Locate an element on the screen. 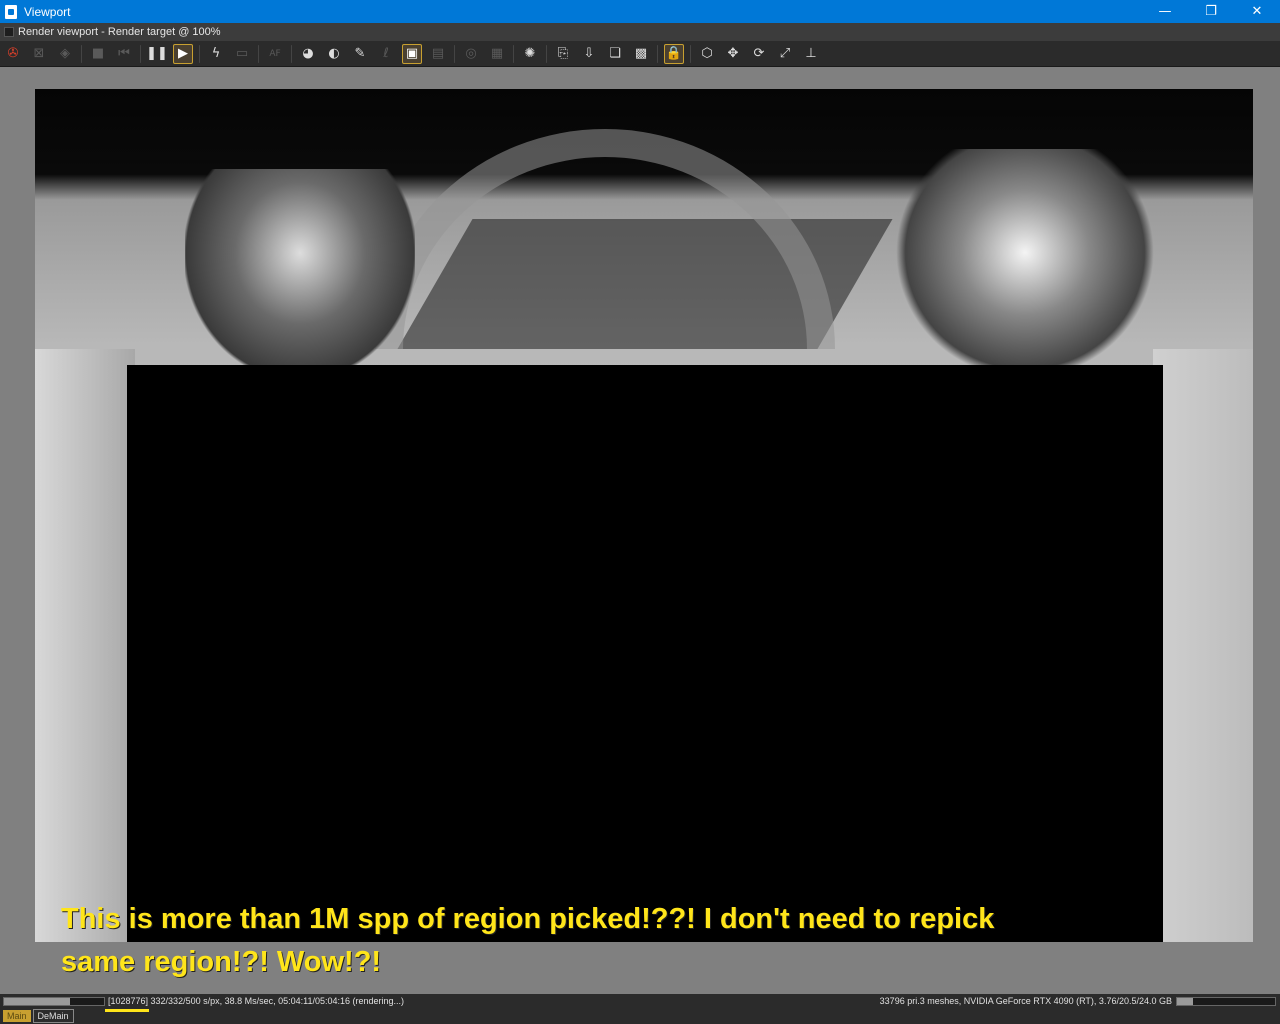  title-bar: Viewport — ❐ ✕ is located at coordinates (640, 11).